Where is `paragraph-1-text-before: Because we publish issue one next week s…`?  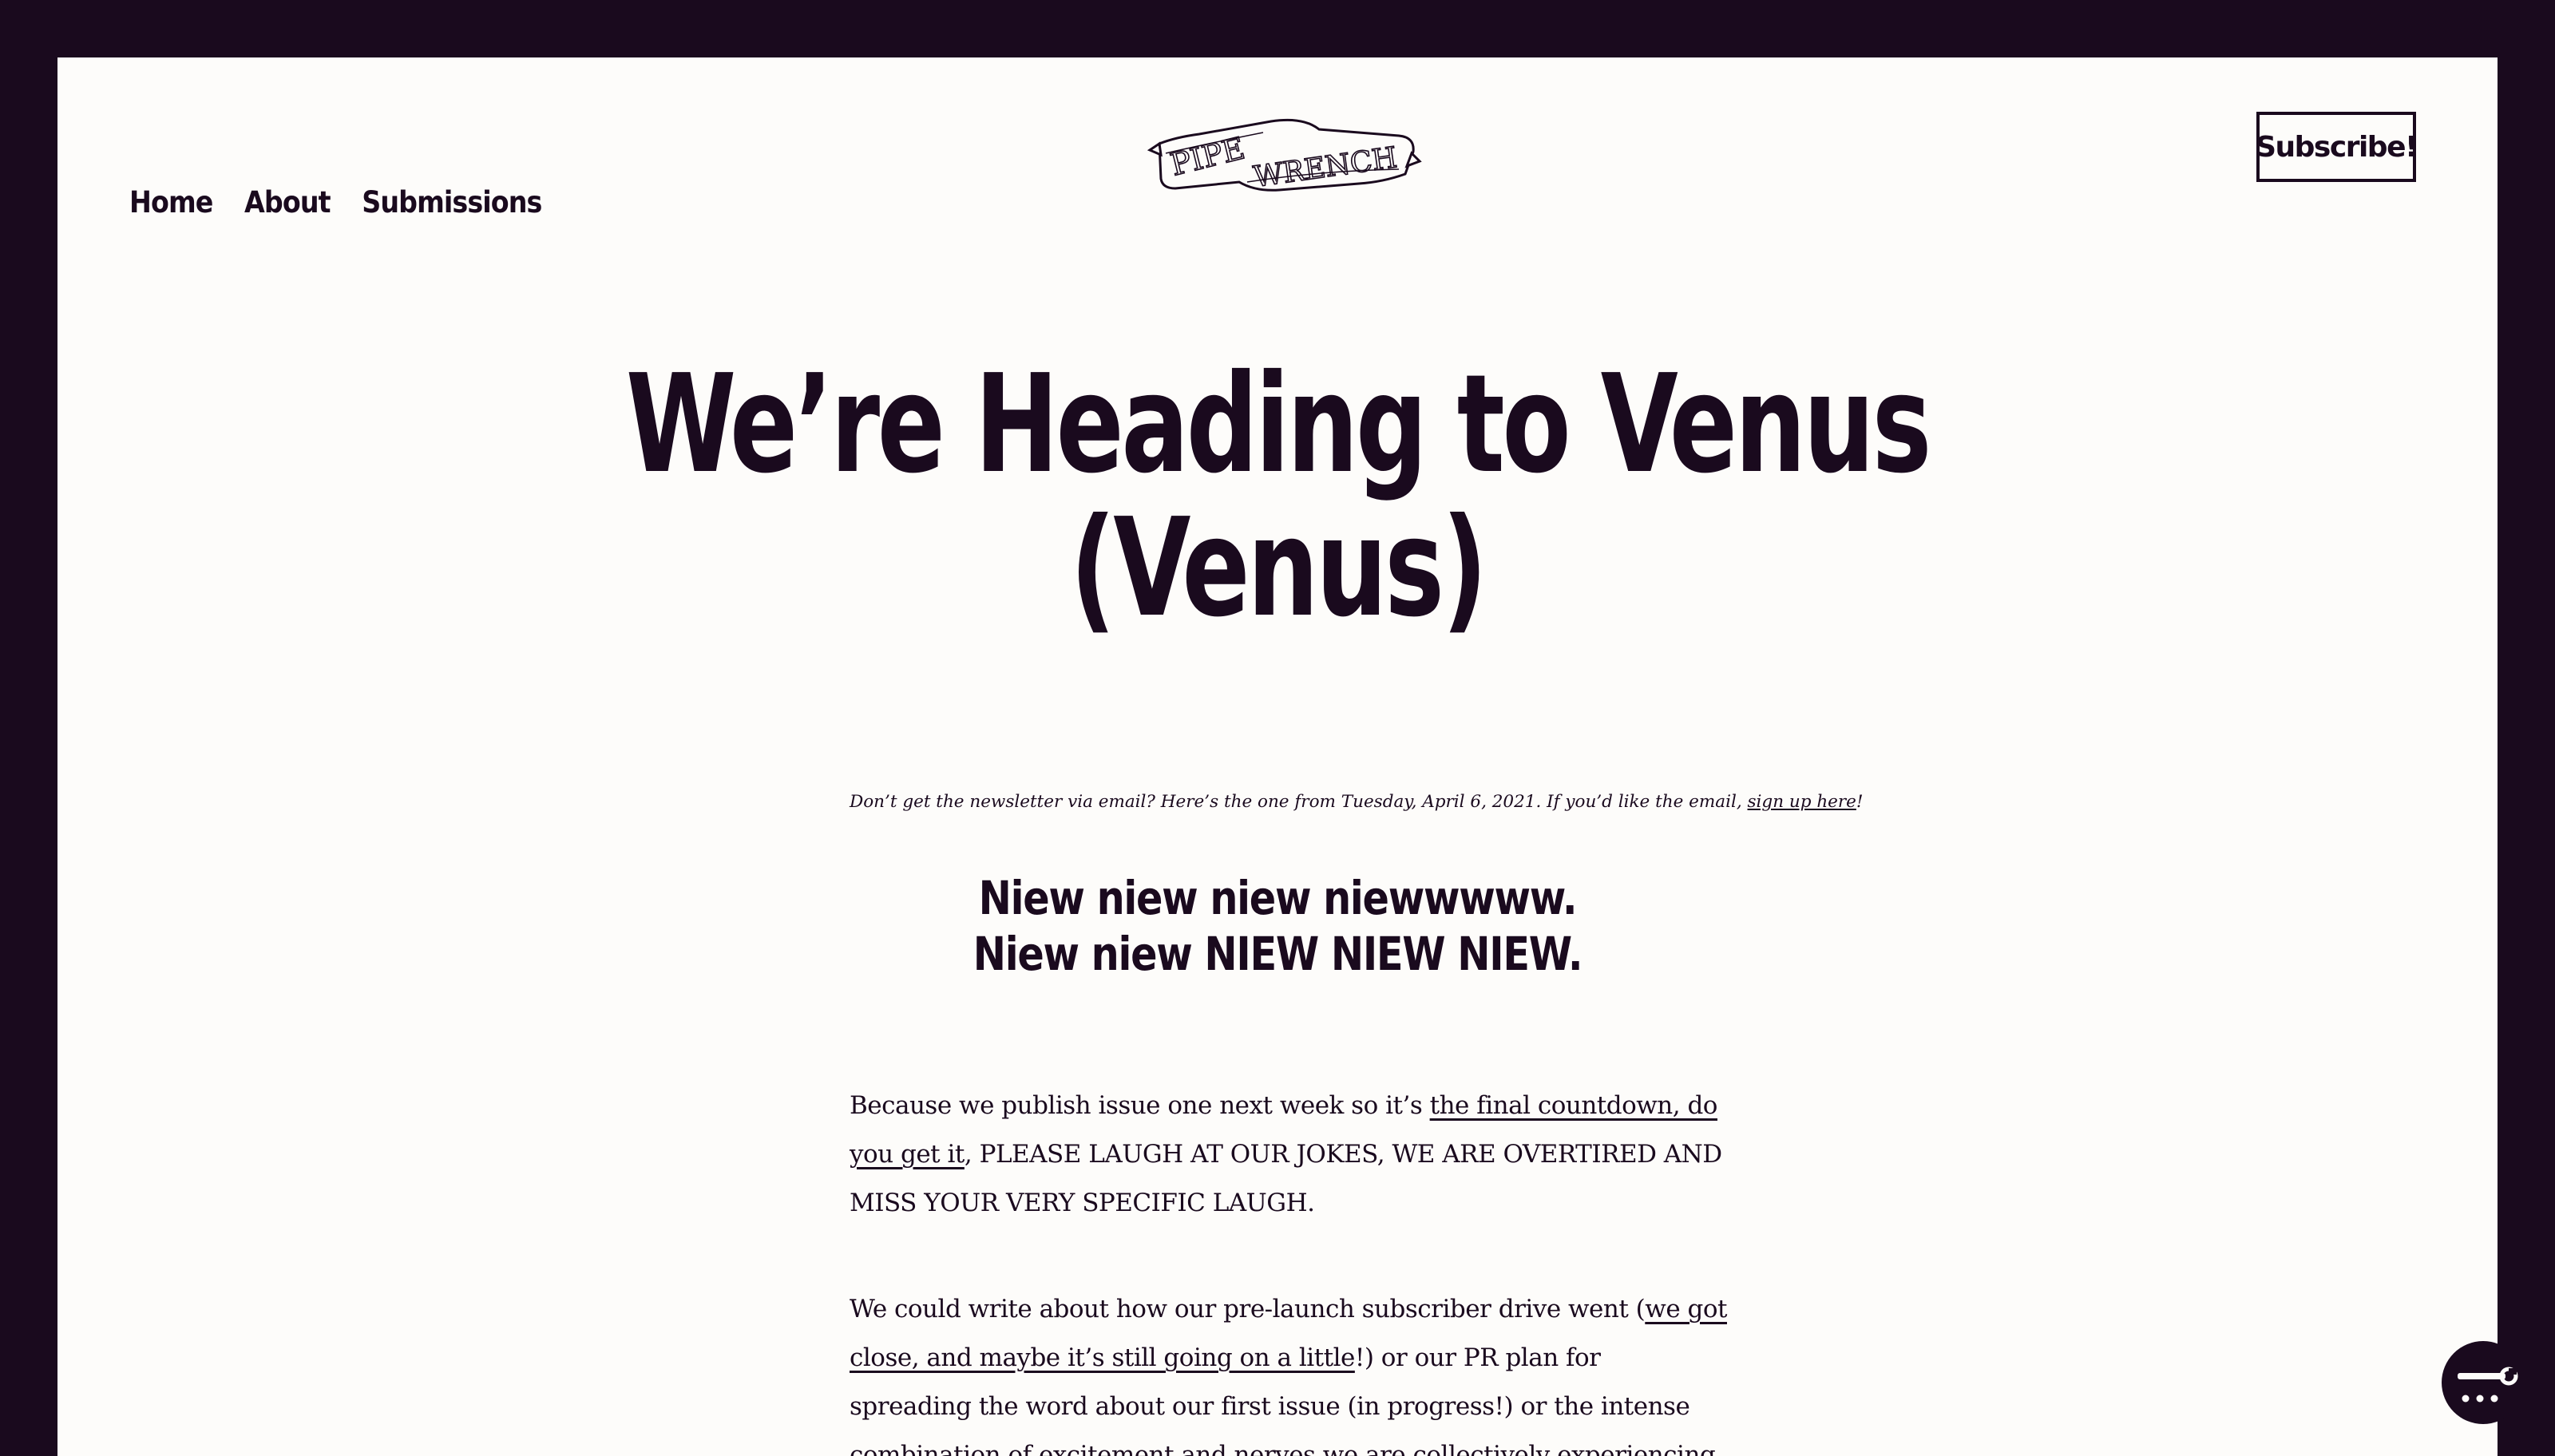 paragraph-1-text-before: Because we publish issue one next week s… is located at coordinates (1140, 1105).